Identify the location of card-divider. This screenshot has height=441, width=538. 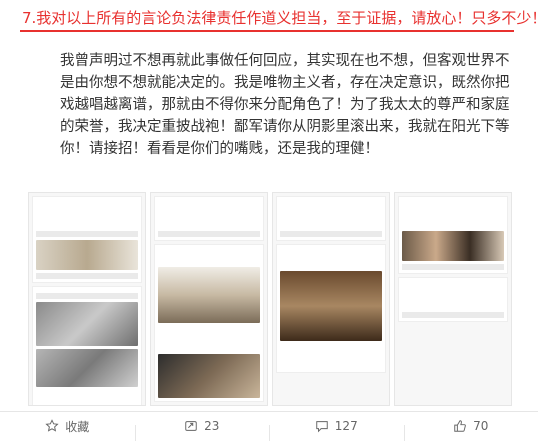
(87, 234).